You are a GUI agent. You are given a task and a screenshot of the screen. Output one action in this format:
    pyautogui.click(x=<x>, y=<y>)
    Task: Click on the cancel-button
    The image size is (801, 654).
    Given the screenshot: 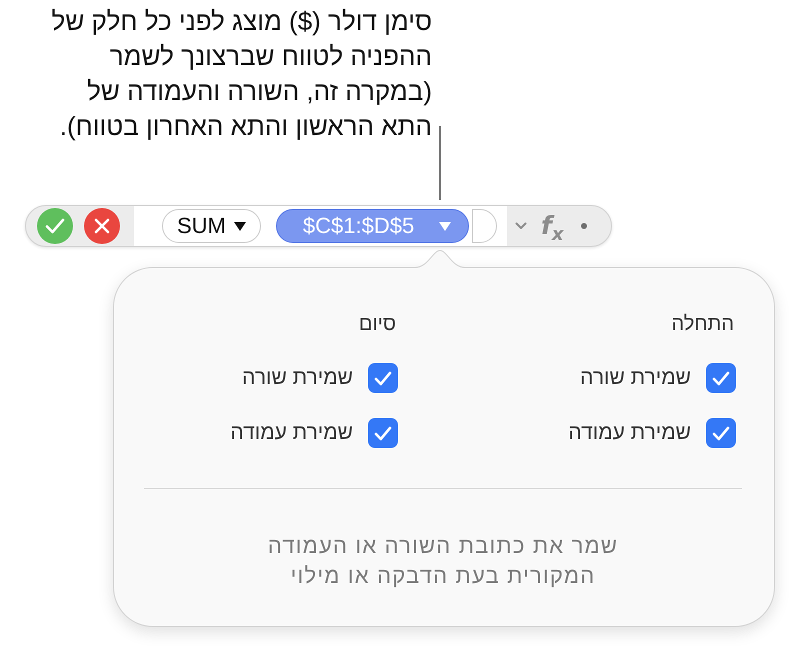 What is the action you would take?
    pyautogui.click(x=102, y=226)
    